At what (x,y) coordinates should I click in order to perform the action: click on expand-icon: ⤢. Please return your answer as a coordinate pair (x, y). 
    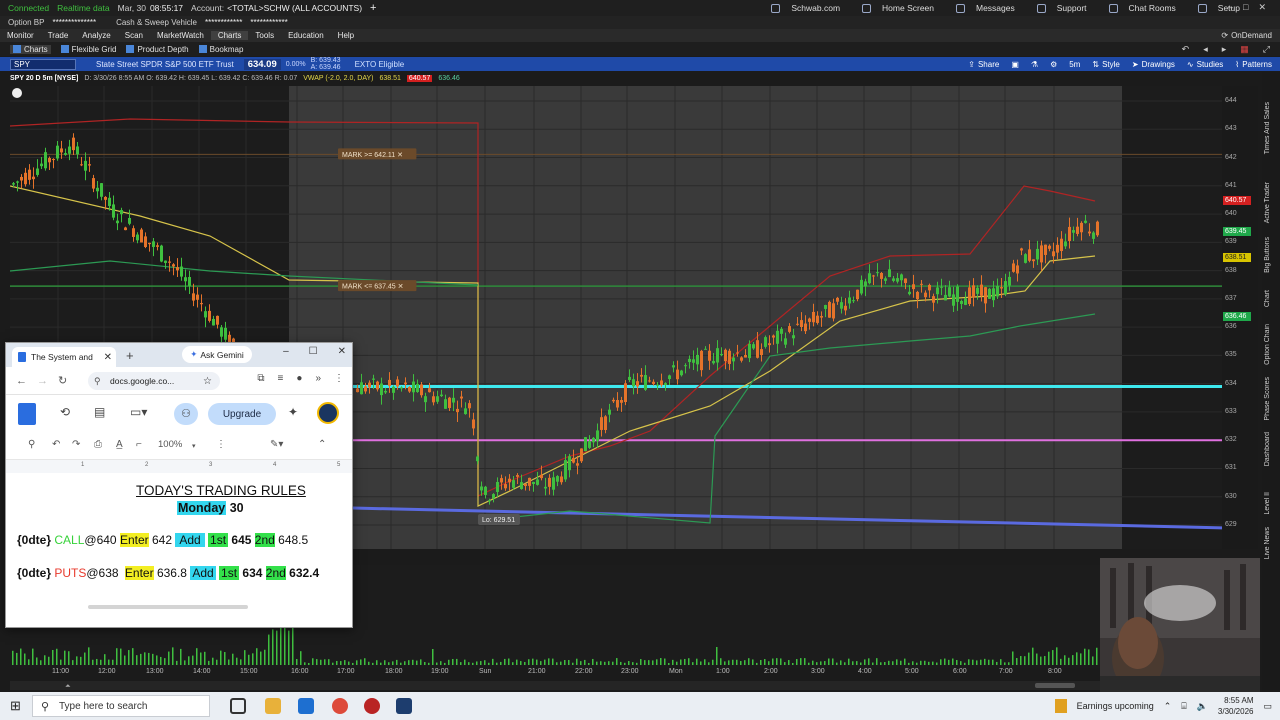
    Looking at the image, I should click on (1266, 49).